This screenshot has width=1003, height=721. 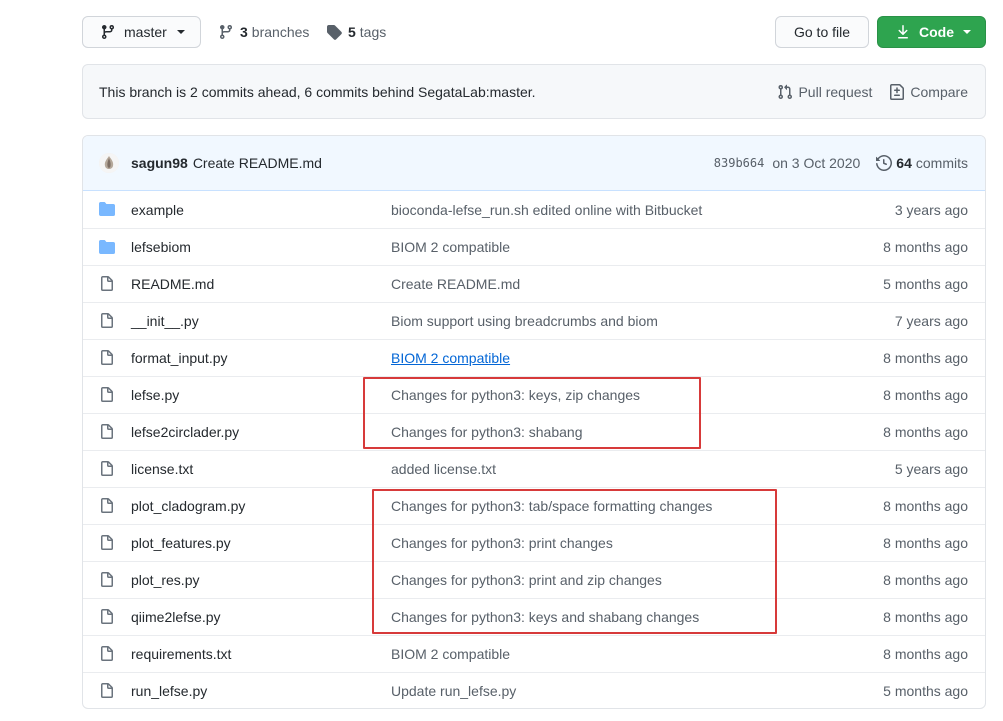 What do you see at coordinates (515, 395) in the screenshot?
I see `file-commit-message: Changes for python3: keys, zip changes` at bounding box center [515, 395].